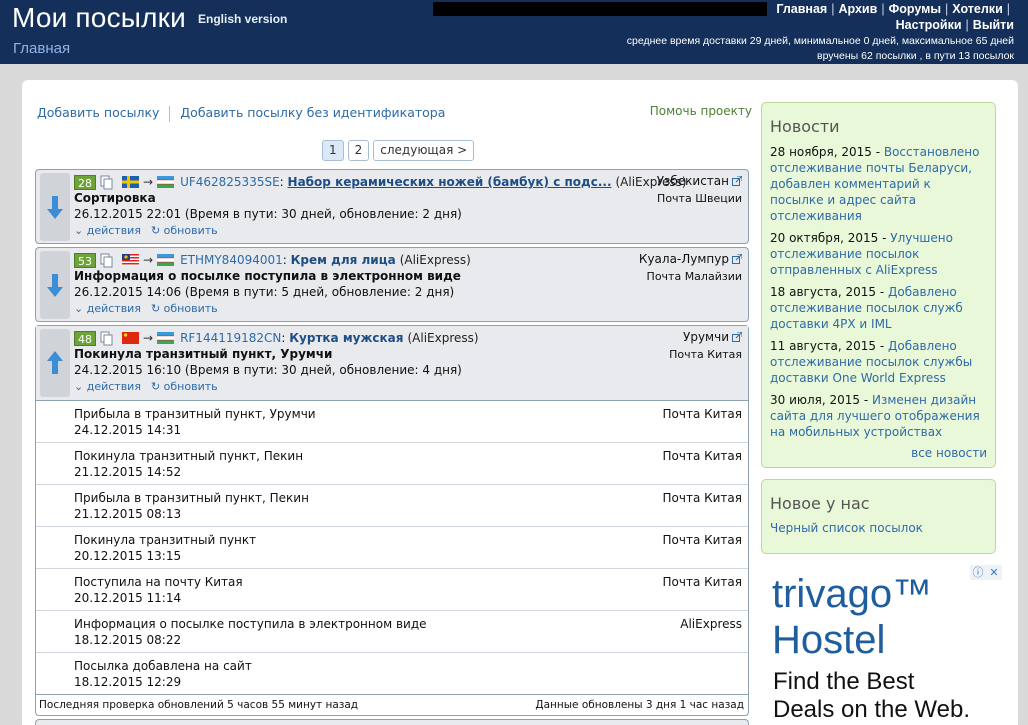  Describe the element at coordinates (230, 182) in the screenshot. I see `tracking-number: UF462825335SE` at that location.